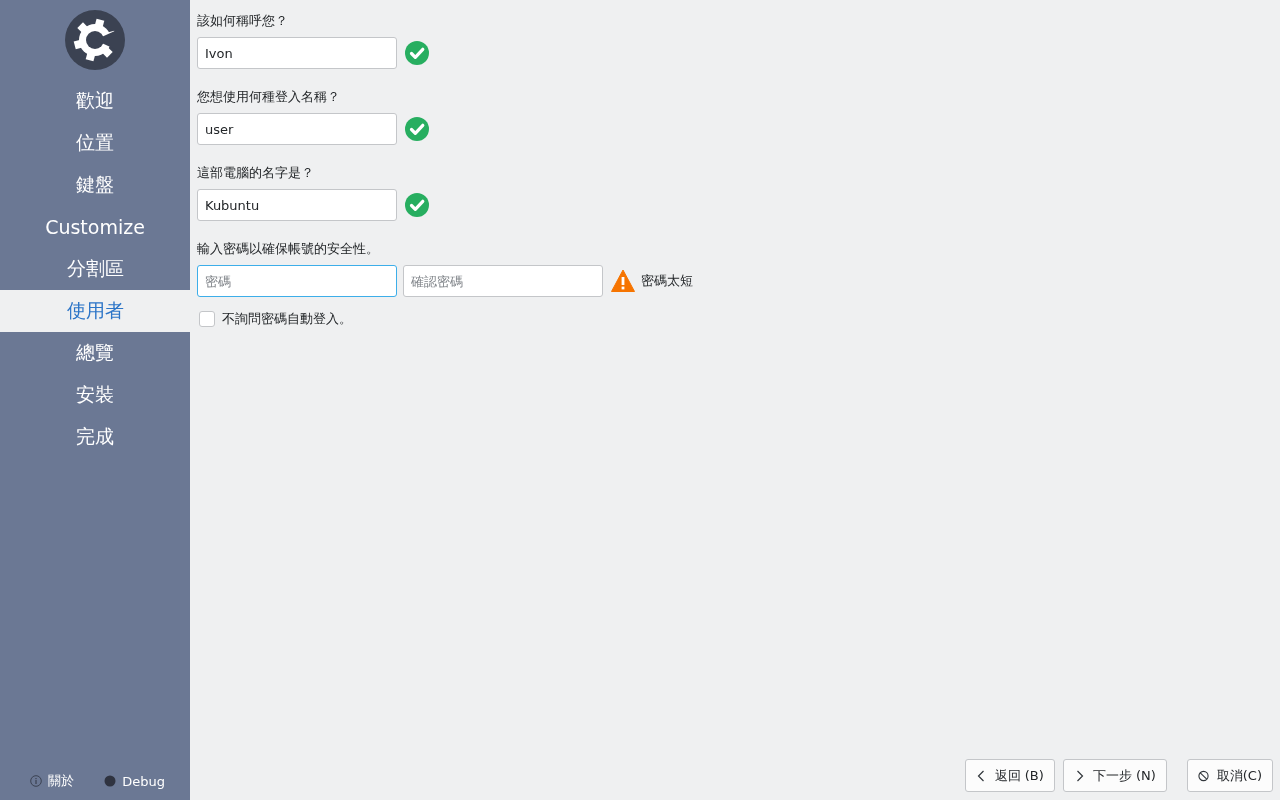  Describe the element at coordinates (95, 395) in the screenshot. I see `sidebar-item: 安裝` at that location.